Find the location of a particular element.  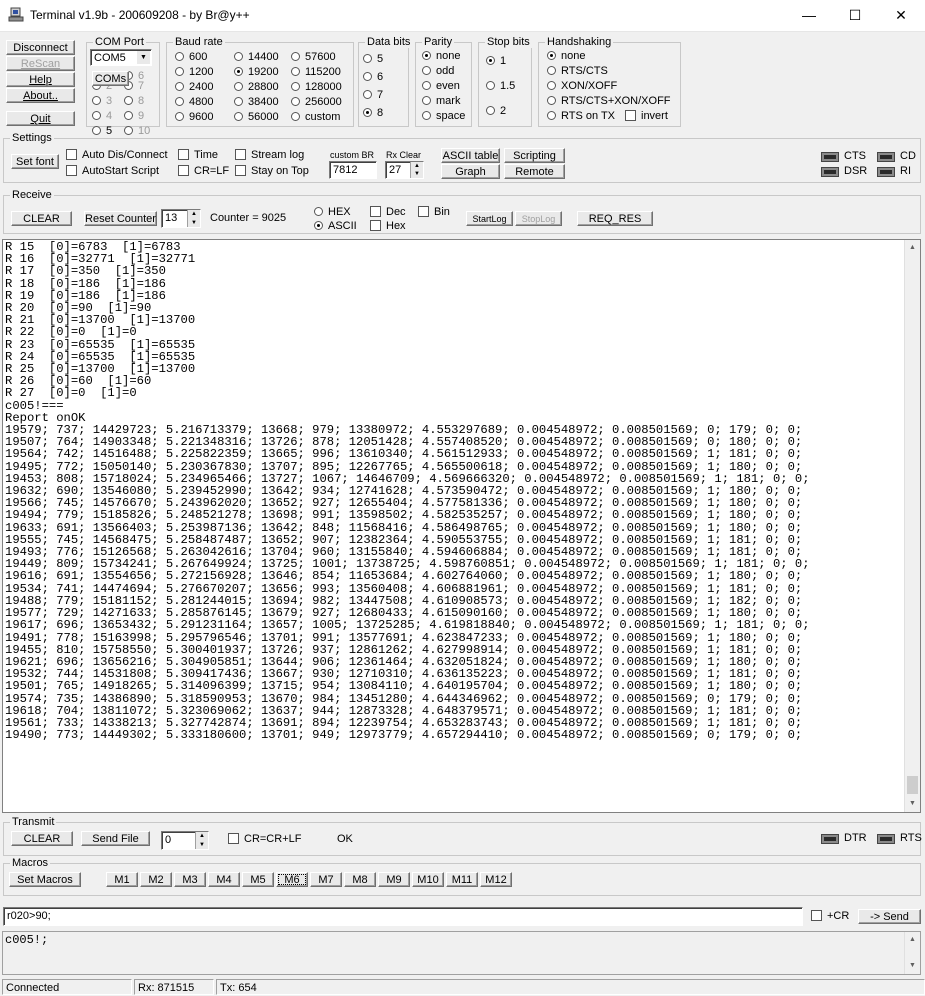

baud-radio-19200: 19200 is located at coordinates (256, 72).